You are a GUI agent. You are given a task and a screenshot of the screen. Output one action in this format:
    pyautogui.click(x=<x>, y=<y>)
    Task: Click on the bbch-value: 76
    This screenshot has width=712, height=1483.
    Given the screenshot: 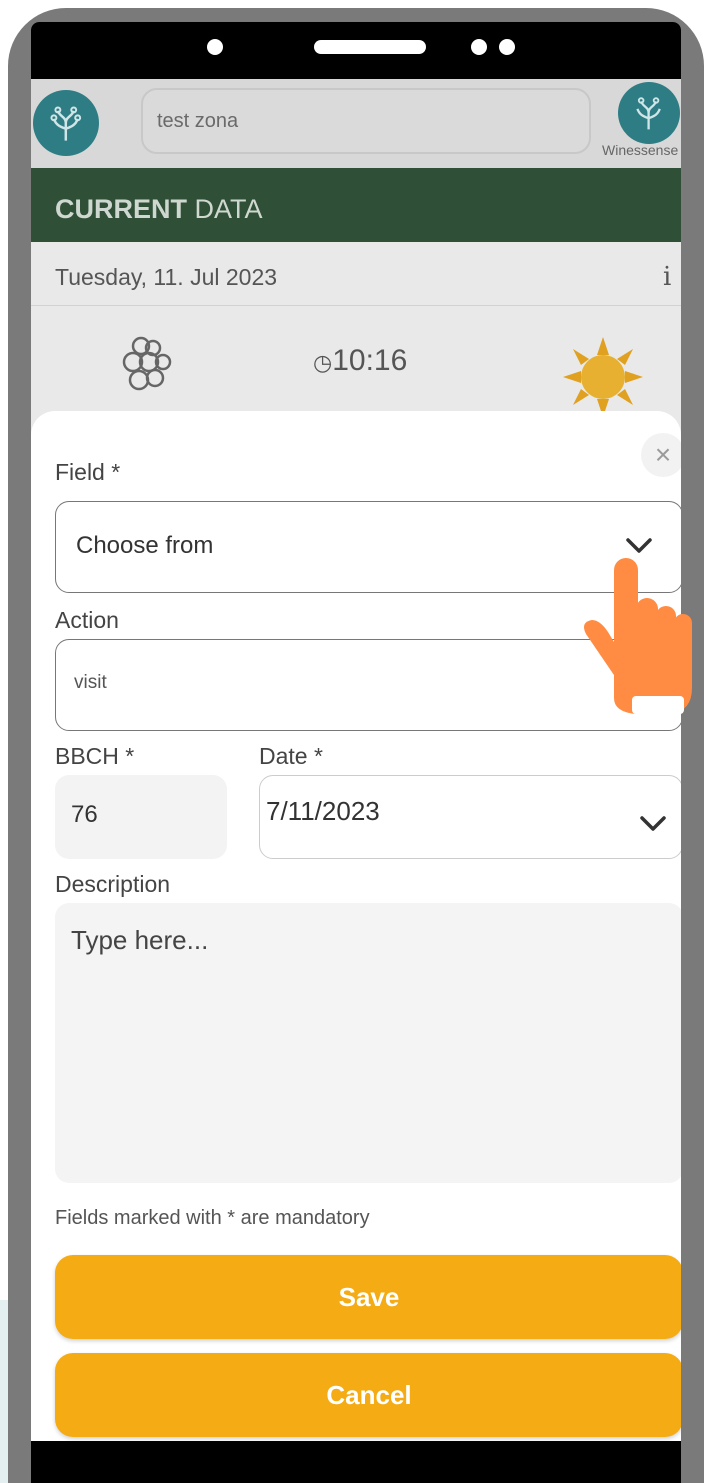 What is the action you would take?
    pyautogui.click(x=84, y=814)
    